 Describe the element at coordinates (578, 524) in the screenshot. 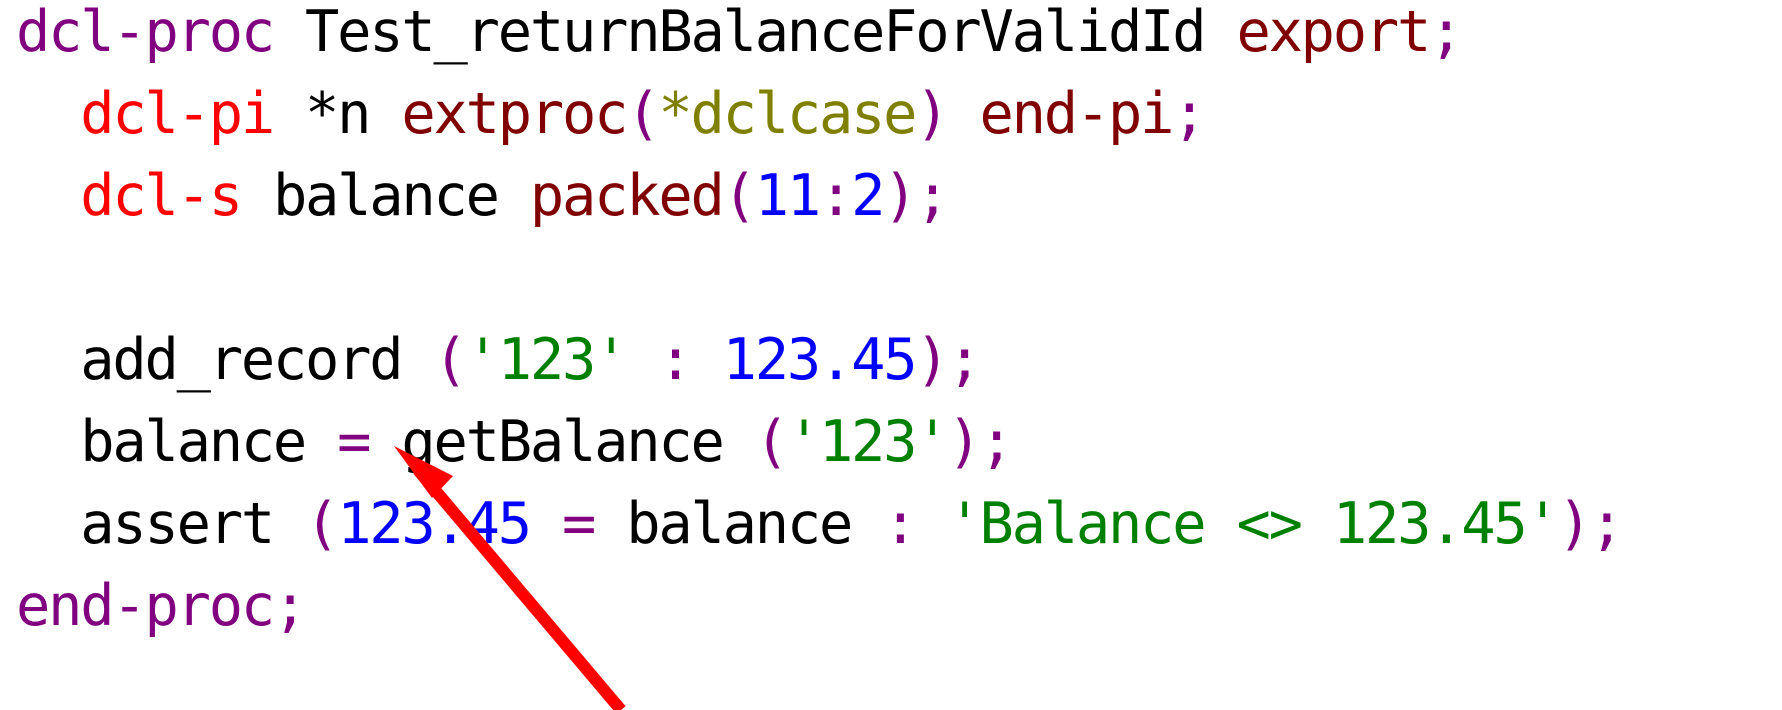

I see `comparison-operator: =` at that location.